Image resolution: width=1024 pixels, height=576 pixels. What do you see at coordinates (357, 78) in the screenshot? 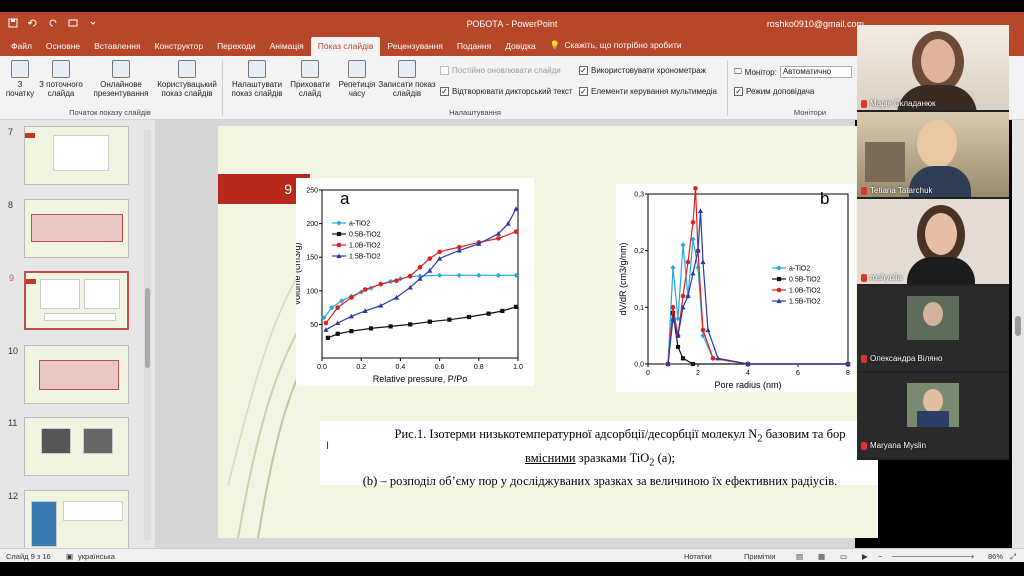
I see `rehearse-button: Репетиція часу` at bounding box center [357, 78].